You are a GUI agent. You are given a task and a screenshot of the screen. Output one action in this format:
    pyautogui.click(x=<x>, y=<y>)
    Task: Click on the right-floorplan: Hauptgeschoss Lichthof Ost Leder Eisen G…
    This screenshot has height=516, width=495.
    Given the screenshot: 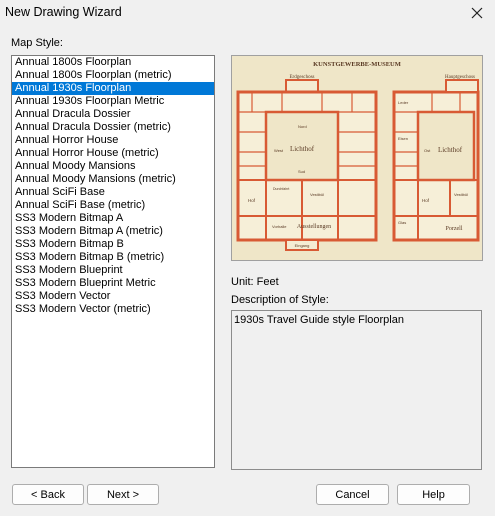 What is the action you would take?
    pyautogui.click(x=436, y=158)
    